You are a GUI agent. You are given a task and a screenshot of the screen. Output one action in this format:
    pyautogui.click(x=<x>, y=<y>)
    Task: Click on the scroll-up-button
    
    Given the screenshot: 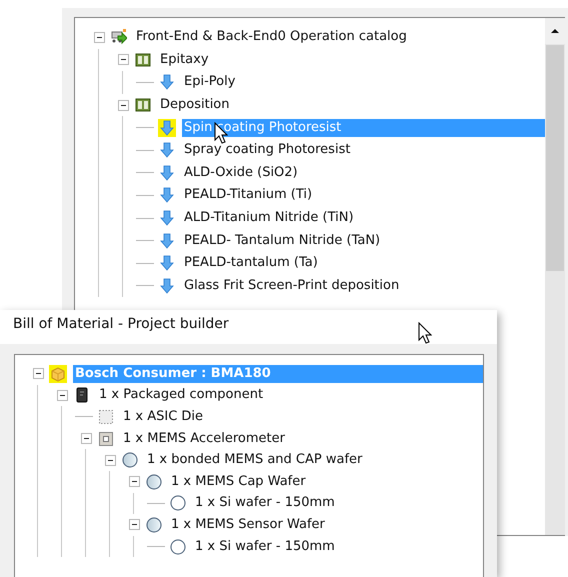 What is the action you would take?
    pyautogui.click(x=555, y=31)
    